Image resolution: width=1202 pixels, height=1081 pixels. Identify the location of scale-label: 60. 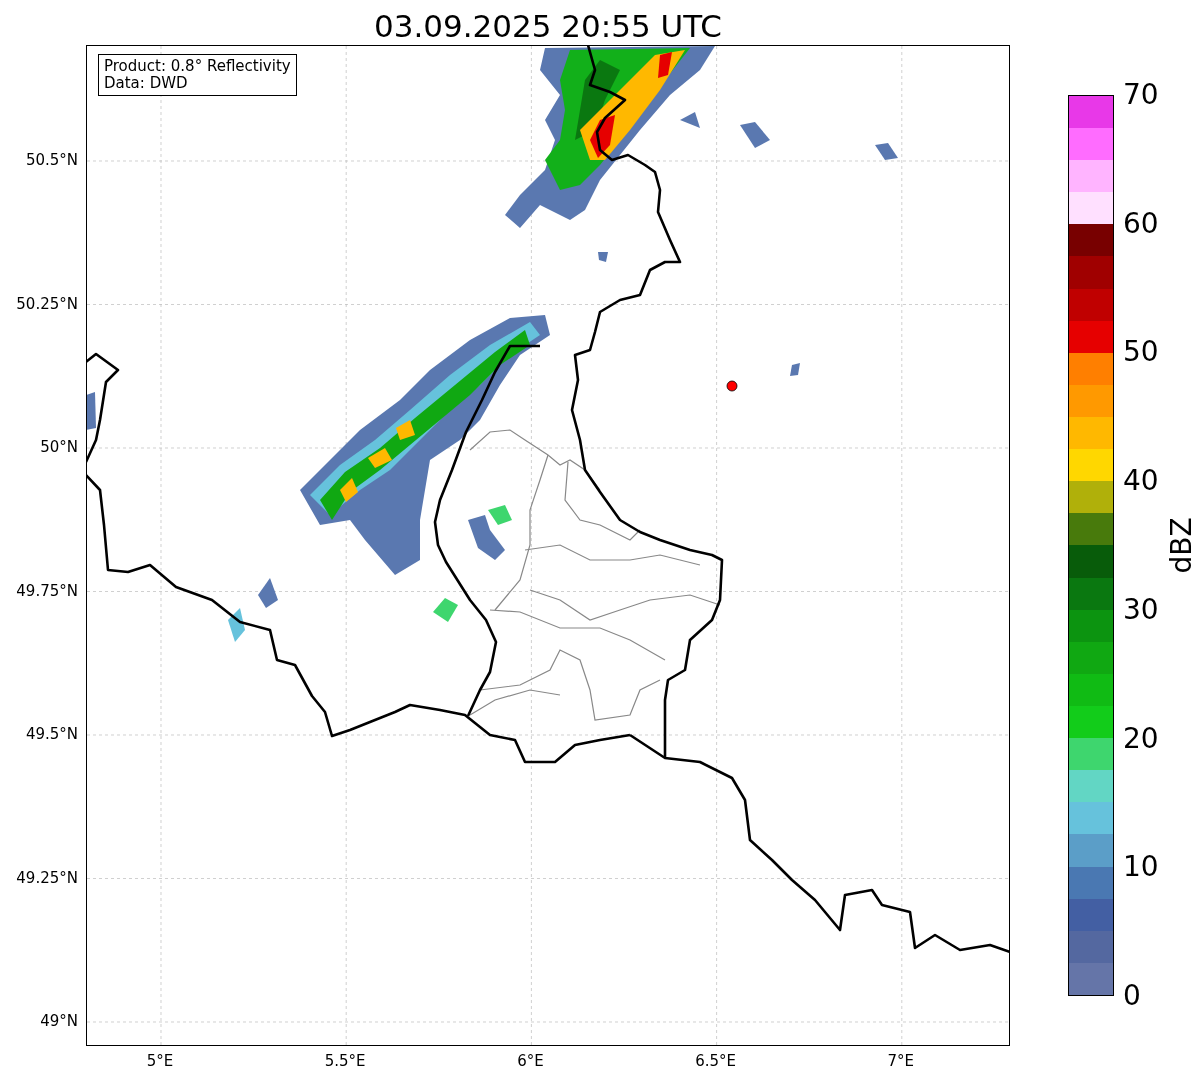
(1141, 223).